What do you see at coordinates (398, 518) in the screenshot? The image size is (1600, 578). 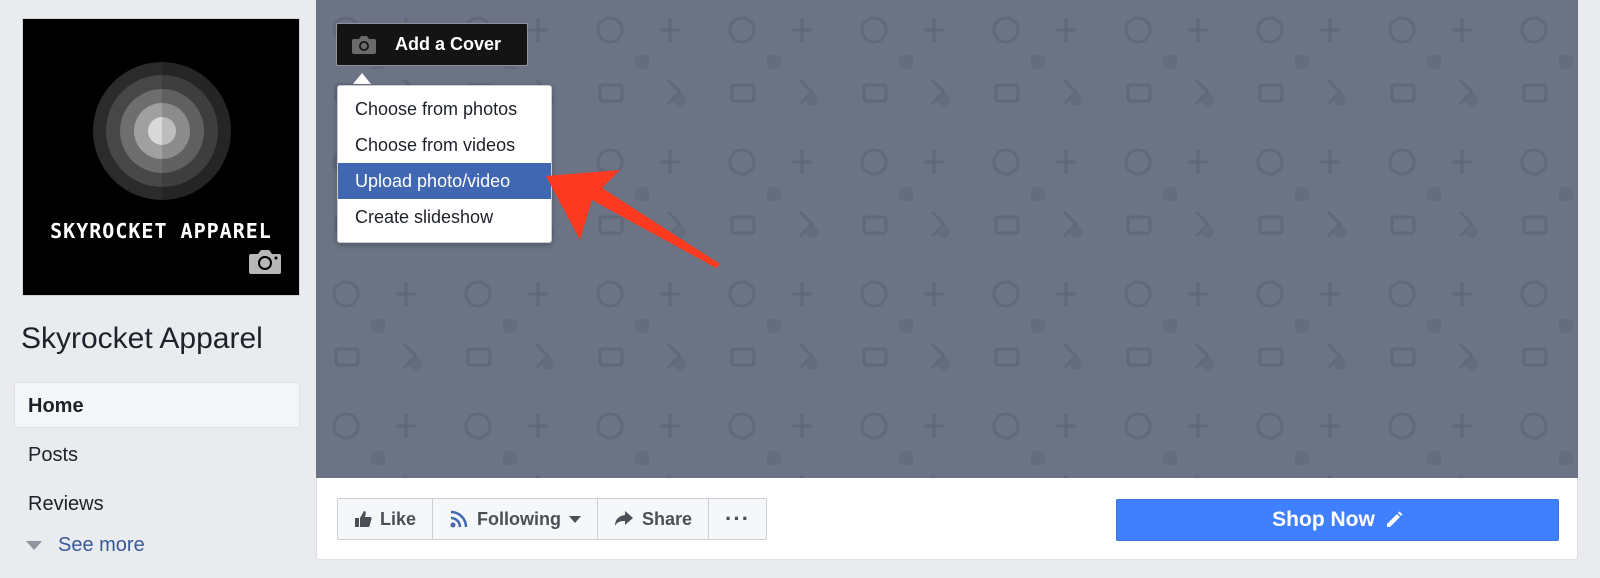 I see `like-label: Like` at bounding box center [398, 518].